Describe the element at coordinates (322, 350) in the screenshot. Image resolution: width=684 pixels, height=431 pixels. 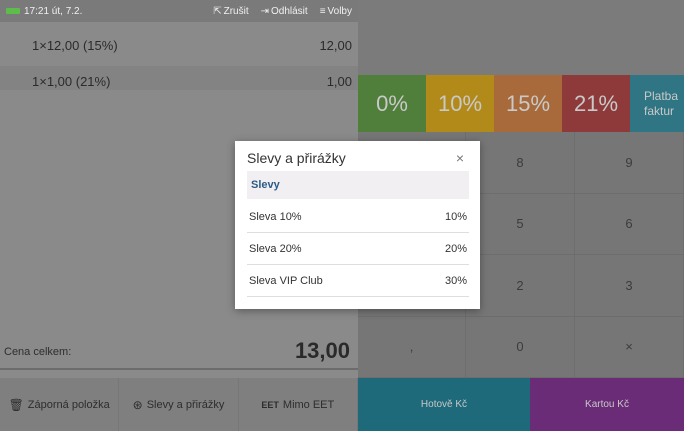
I see `total-value: 13,00` at that location.